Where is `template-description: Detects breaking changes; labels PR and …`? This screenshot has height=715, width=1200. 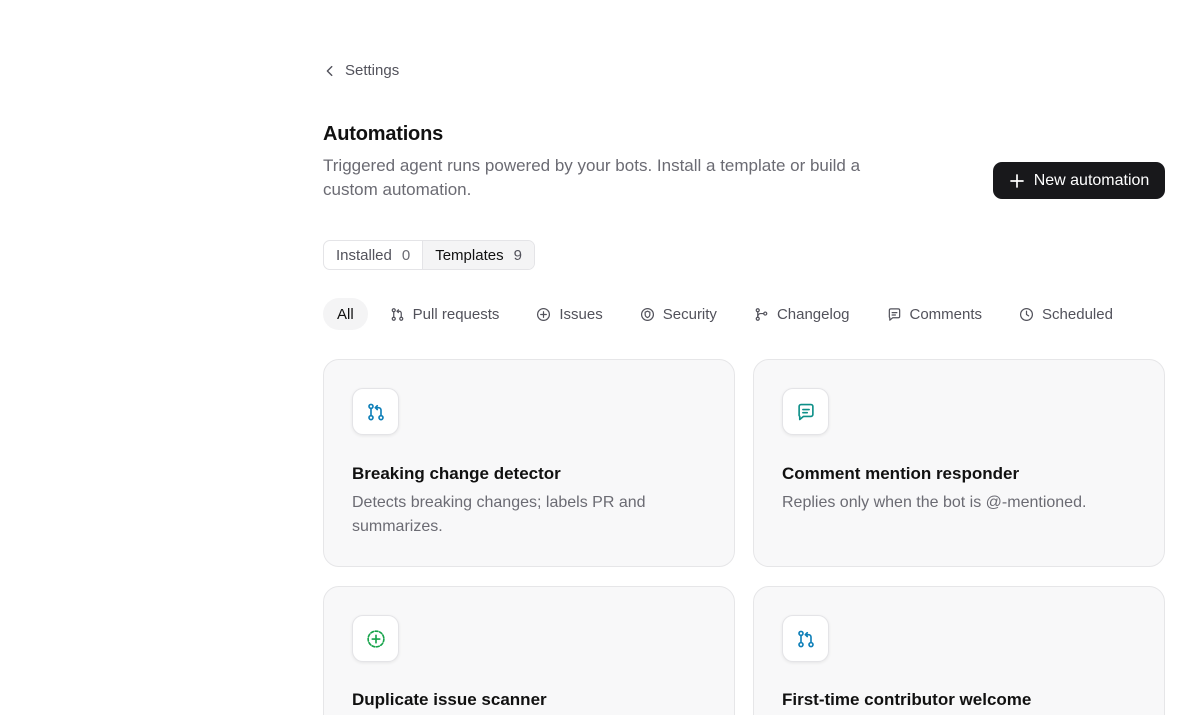 template-description: Detects breaking changes; labels PR and … is located at coordinates (499, 514).